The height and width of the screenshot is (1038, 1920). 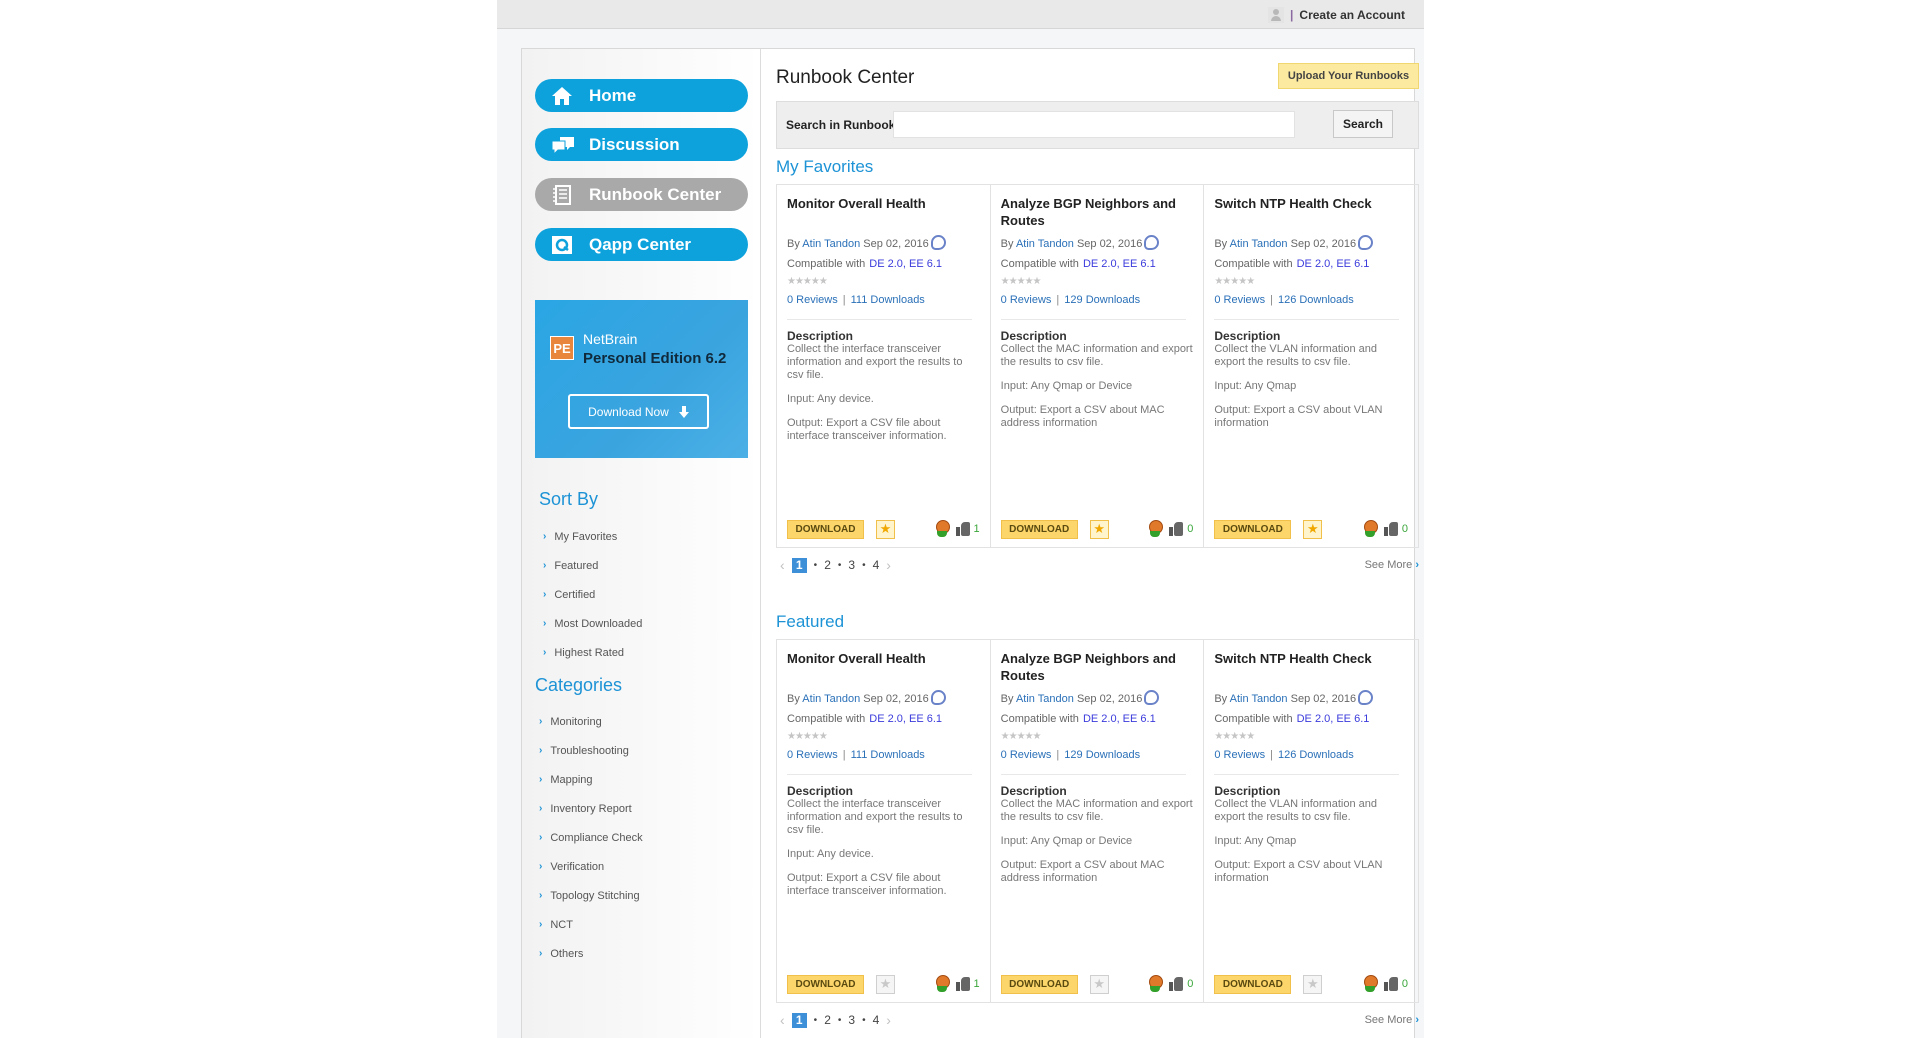 What do you see at coordinates (641, 244) in the screenshot?
I see `nav-qapp-center-button: Qapp Center` at bounding box center [641, 244].